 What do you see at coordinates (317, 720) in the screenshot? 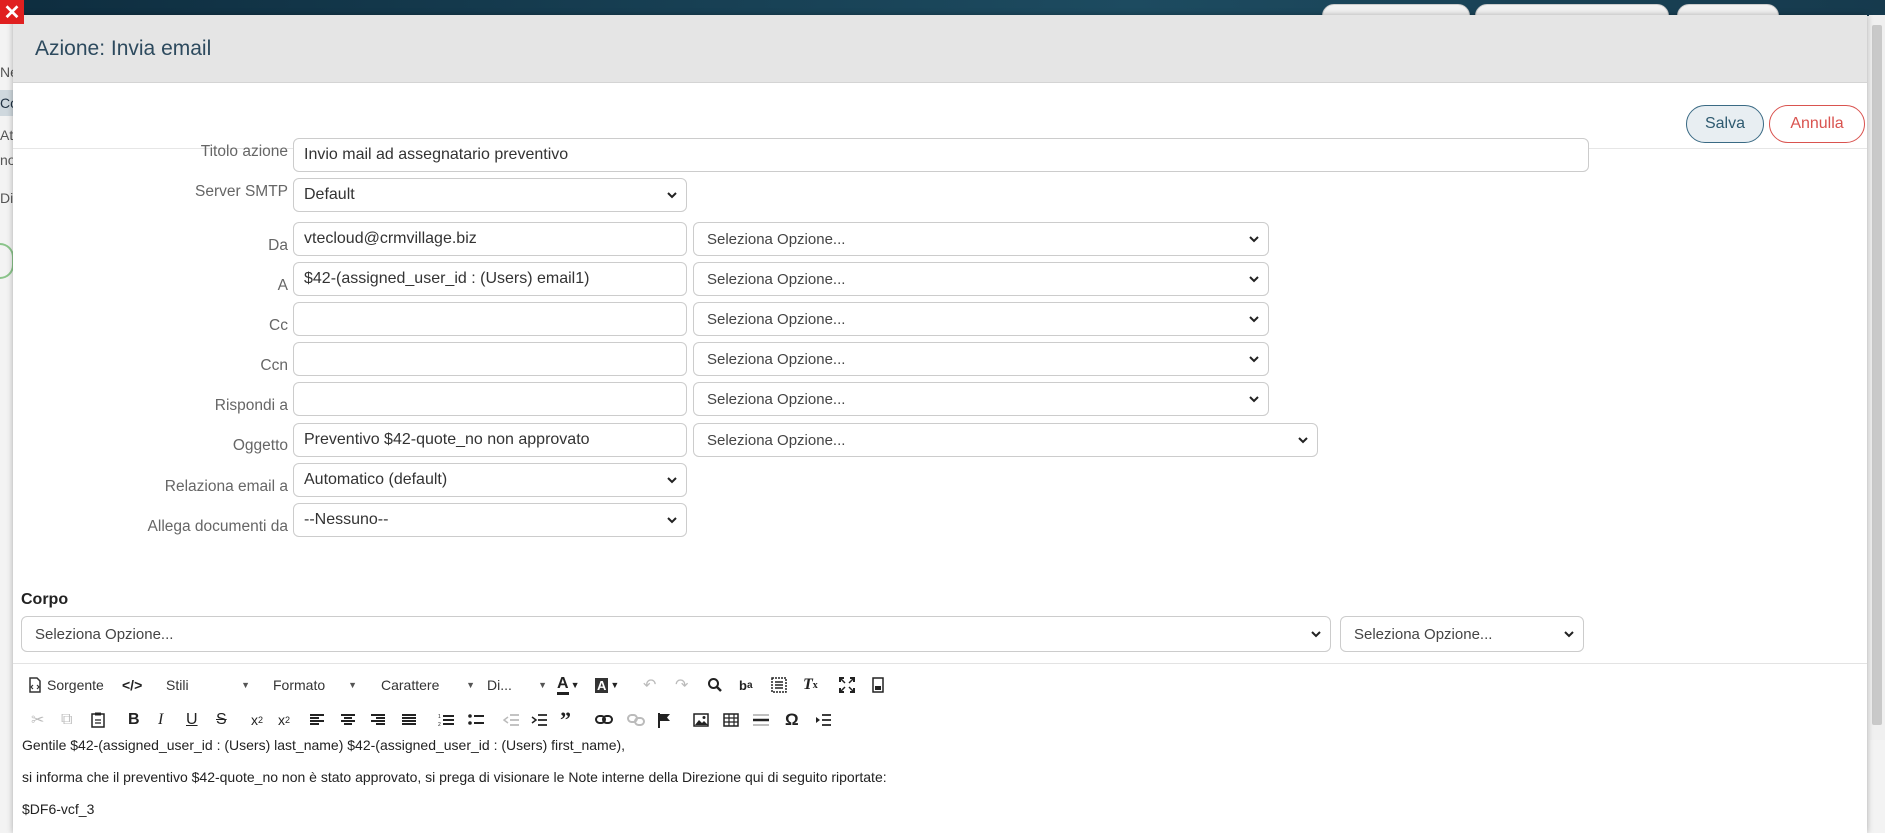
I see `align-left-icon` at bounding box center [317, 720].